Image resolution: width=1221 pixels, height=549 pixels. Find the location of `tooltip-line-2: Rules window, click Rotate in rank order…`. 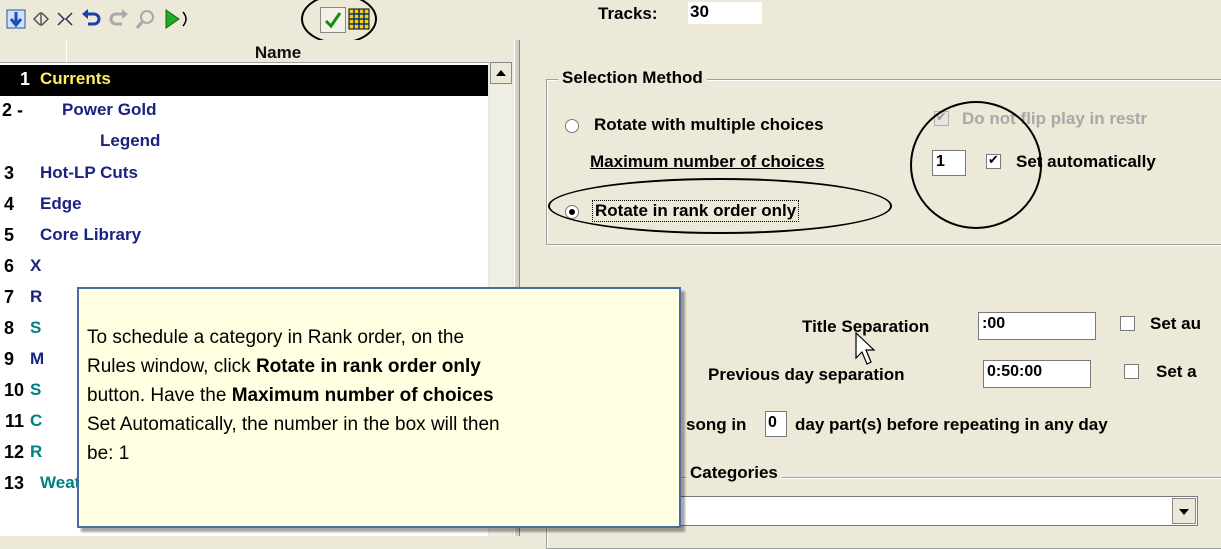

tooltip-line-2: Rules window, click Rotate in rank order… is located at coordinates (382, 366).